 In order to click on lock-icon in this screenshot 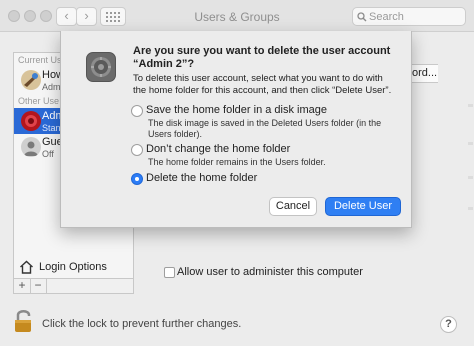, I will do `click(23, 321)`.